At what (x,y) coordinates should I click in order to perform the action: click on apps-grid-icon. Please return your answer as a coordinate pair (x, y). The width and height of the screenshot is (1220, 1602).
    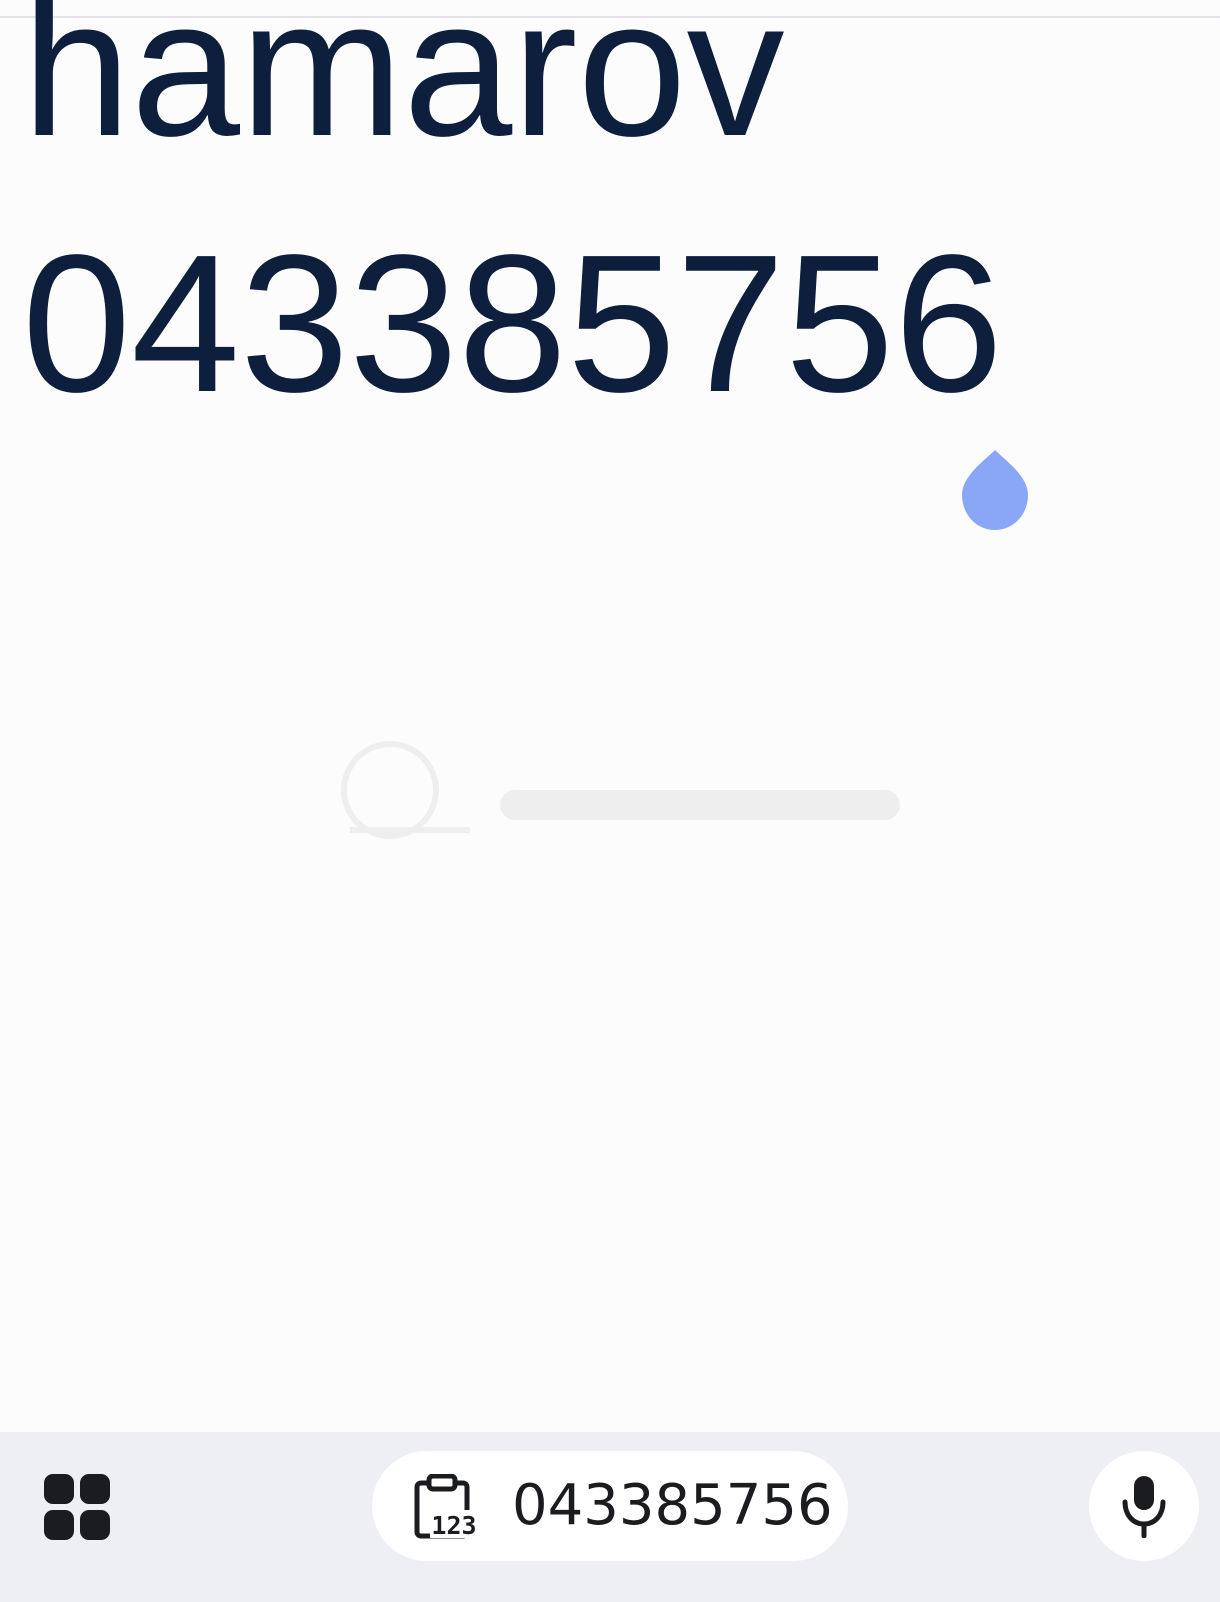
    Looking at the image, I should click on (74, 1506).